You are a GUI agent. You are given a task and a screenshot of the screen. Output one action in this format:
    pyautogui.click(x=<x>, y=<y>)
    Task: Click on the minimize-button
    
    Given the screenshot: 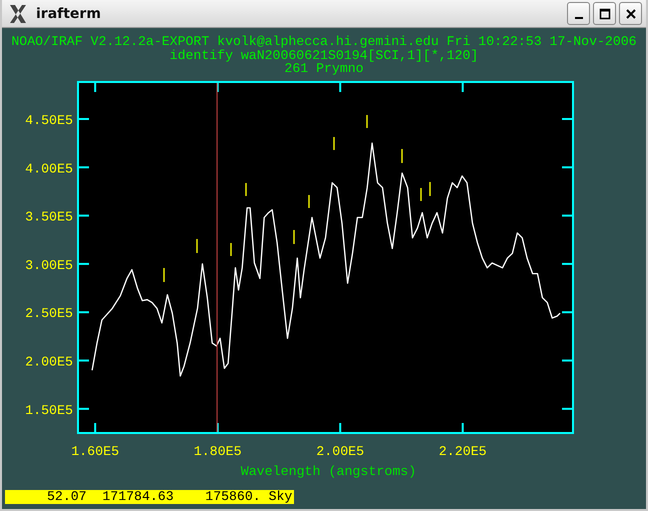 What is the action you would take?
    pyautogui.click(x=578, y=13)
    